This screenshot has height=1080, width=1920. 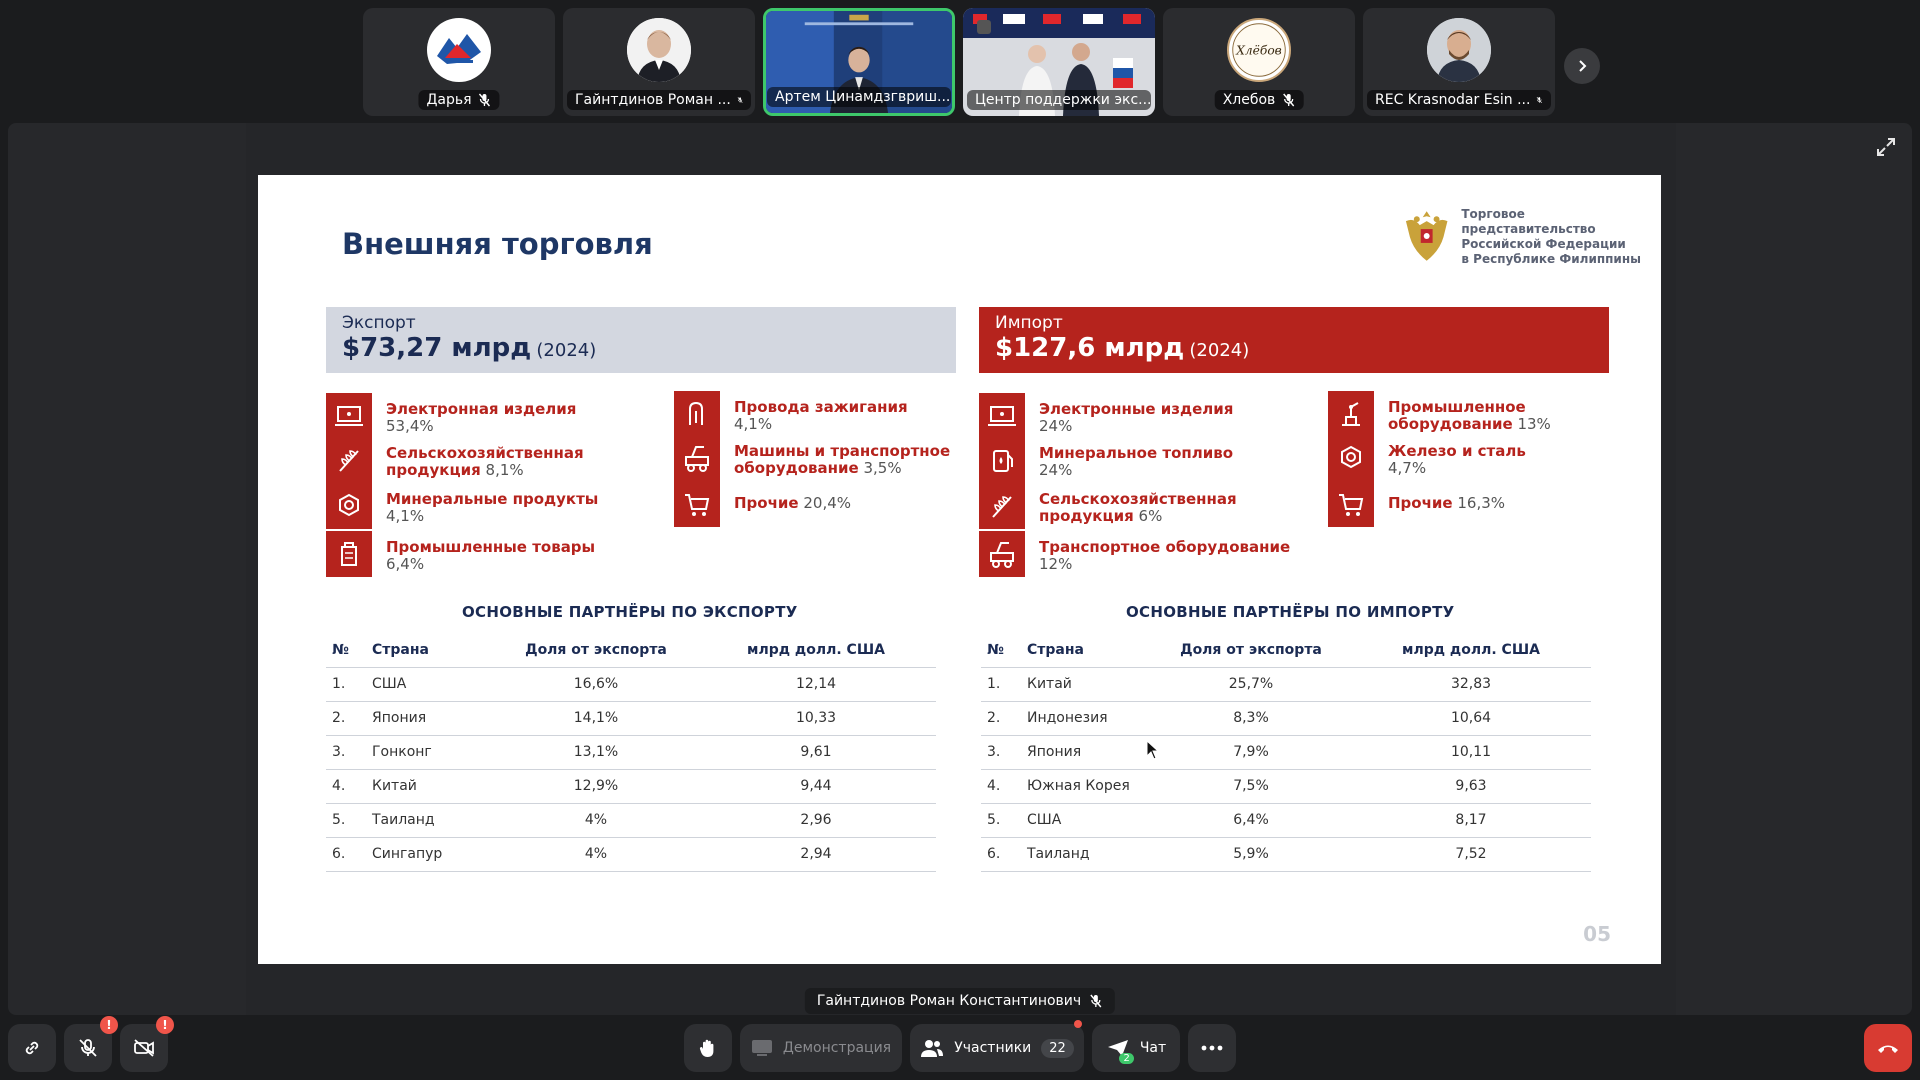 What do you see at coordinates (1471, 786) in the screenshot?
I see `value-cell: 9,63` at bounding box center [1471, 786].